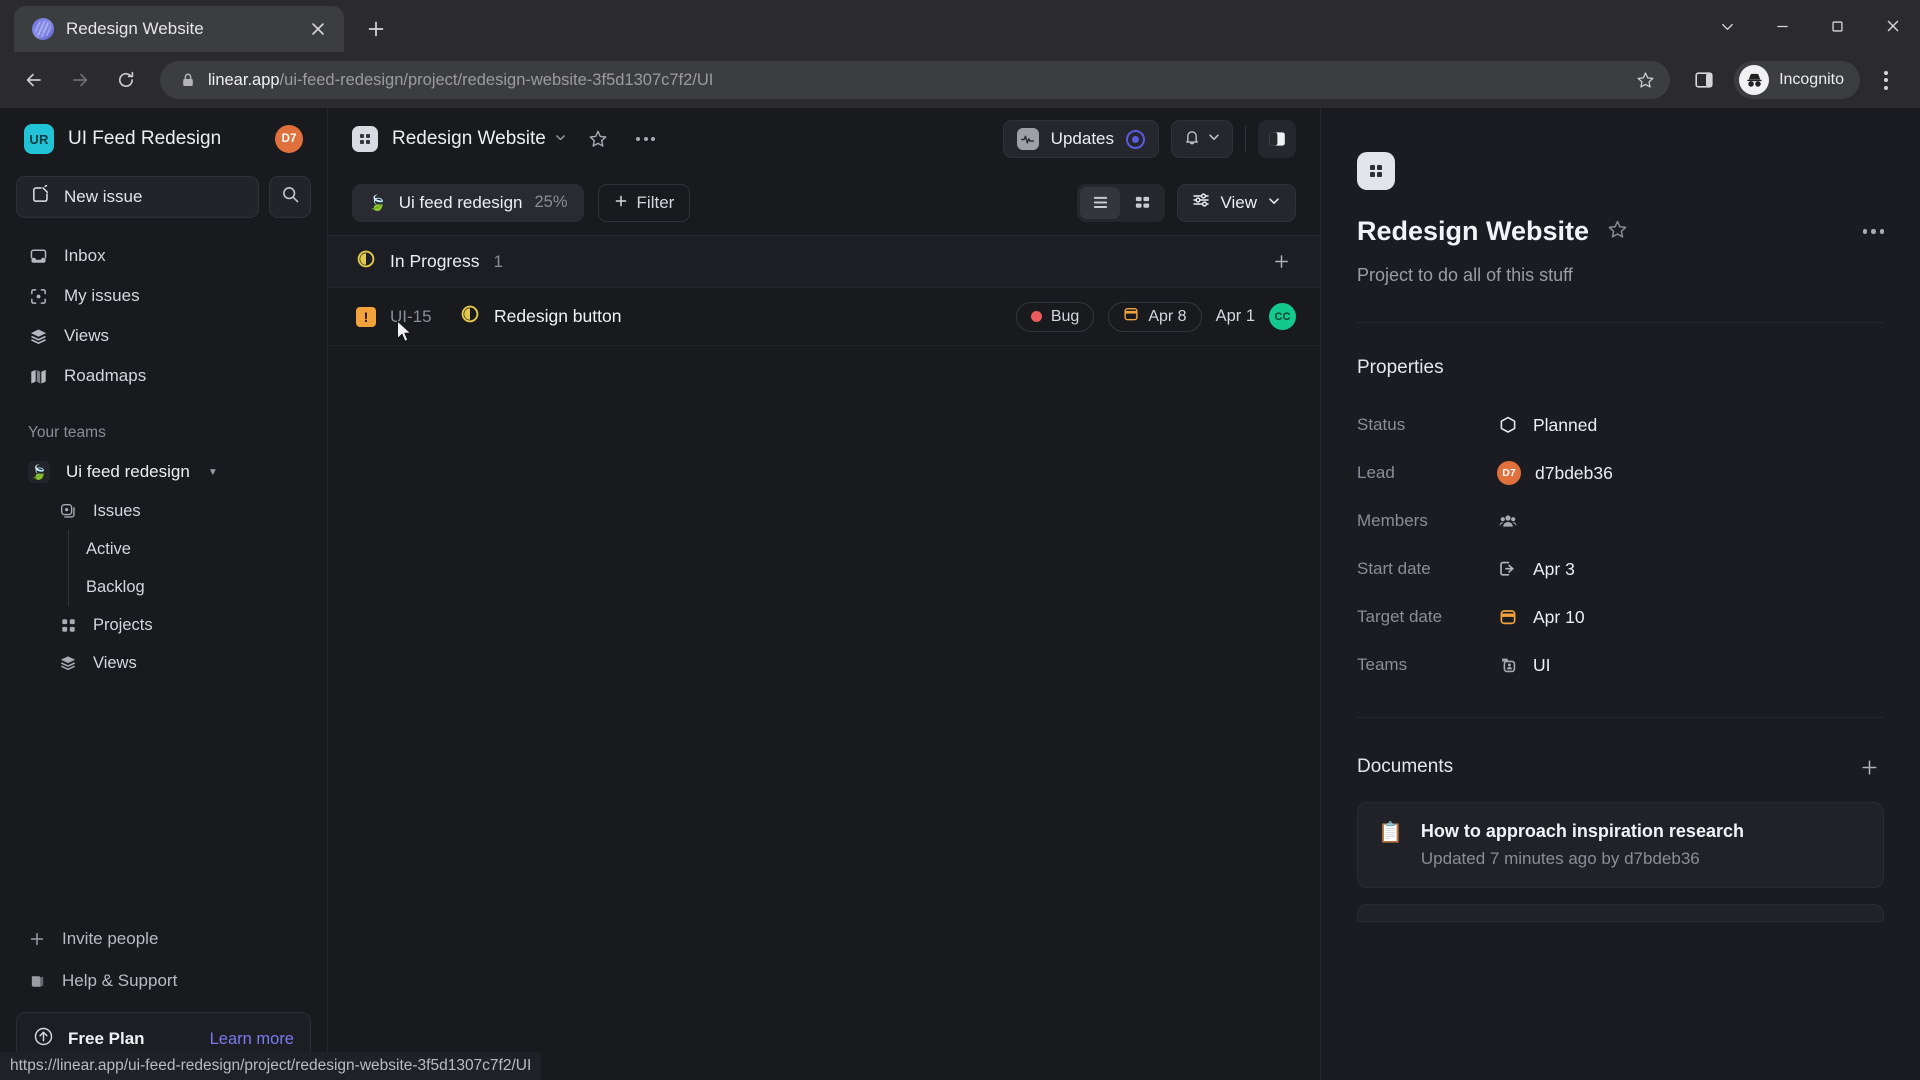 The height and width of the screenshot is (1080, 1920). I want to click on property-key: Status, so click(1381, 424).